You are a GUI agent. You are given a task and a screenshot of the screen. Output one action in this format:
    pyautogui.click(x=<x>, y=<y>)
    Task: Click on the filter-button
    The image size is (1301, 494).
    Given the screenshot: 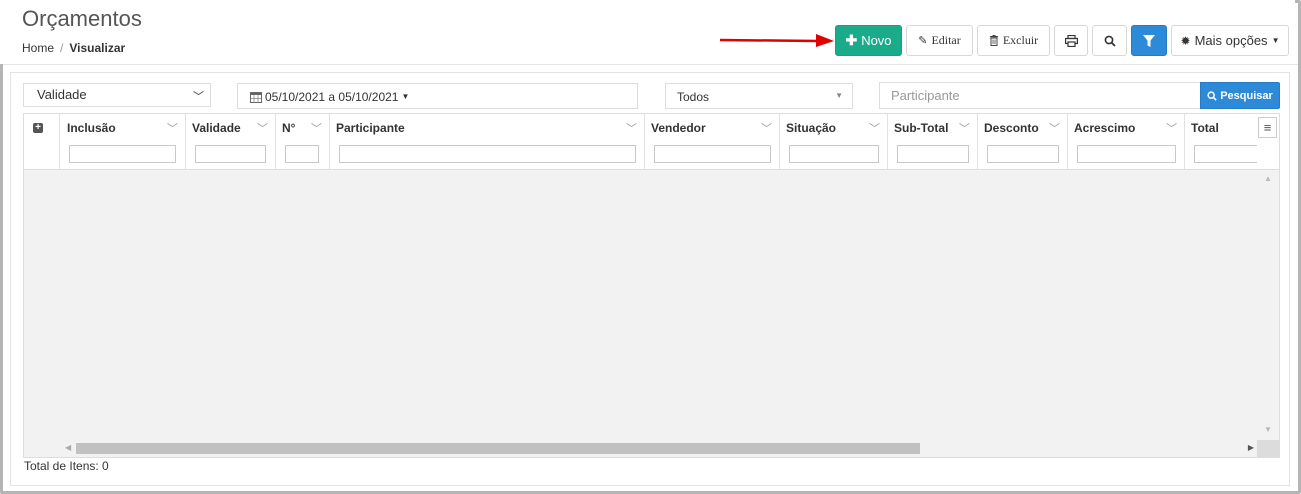 What is the action you would take?
    pyautogui.click(x=1149, y=40)
    